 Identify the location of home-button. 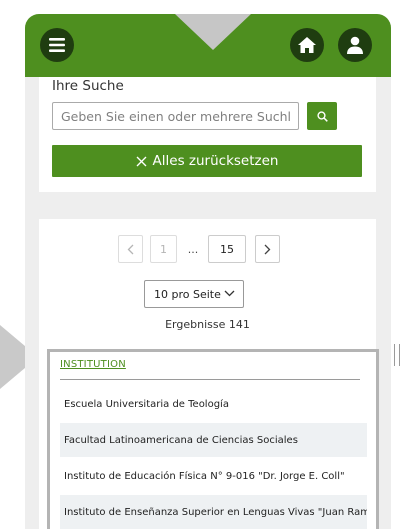
(307, 45).